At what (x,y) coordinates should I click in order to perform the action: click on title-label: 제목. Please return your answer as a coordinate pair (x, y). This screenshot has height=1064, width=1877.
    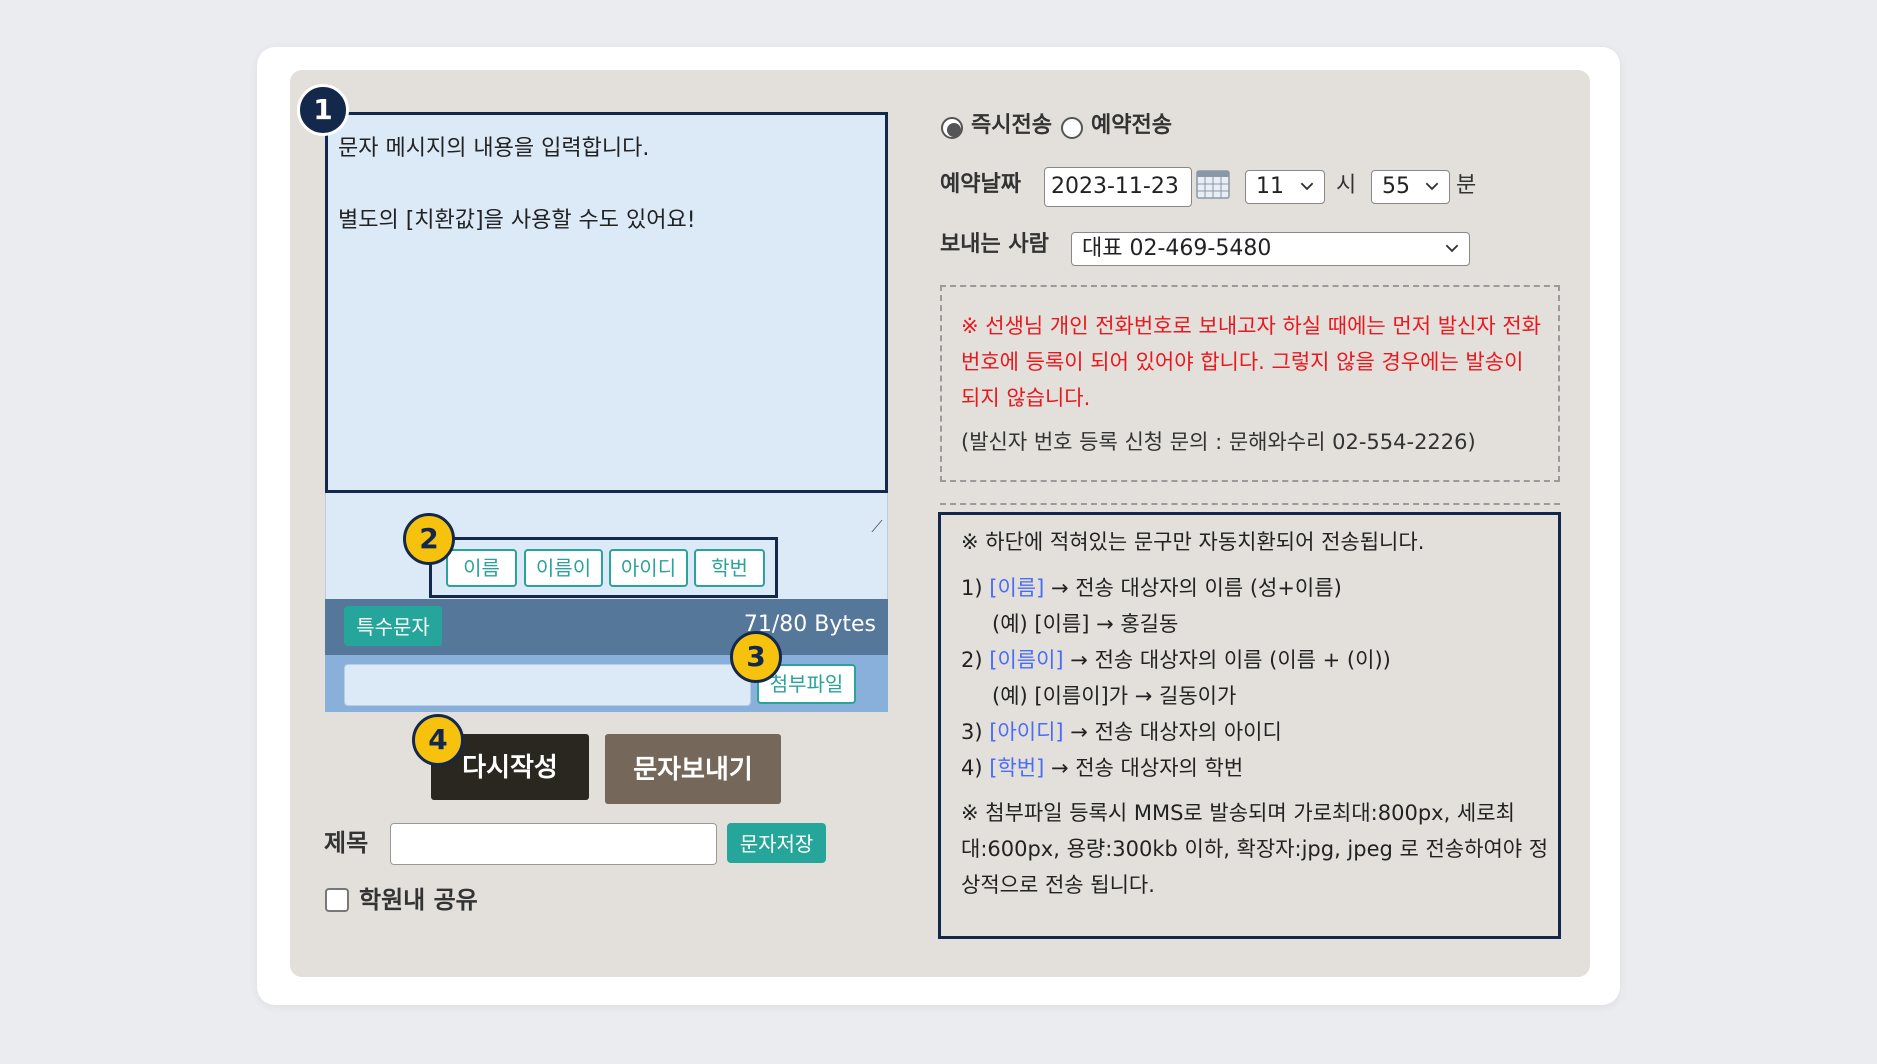
    Looking at the image, I should click on (346, 843).